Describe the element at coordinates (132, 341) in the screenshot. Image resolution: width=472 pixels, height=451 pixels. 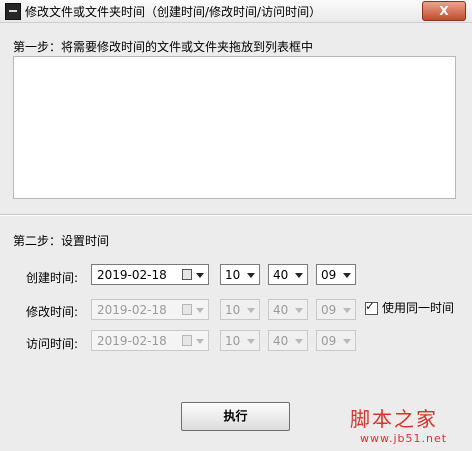
I see `access-date-value: 2019-02-18` at that location.